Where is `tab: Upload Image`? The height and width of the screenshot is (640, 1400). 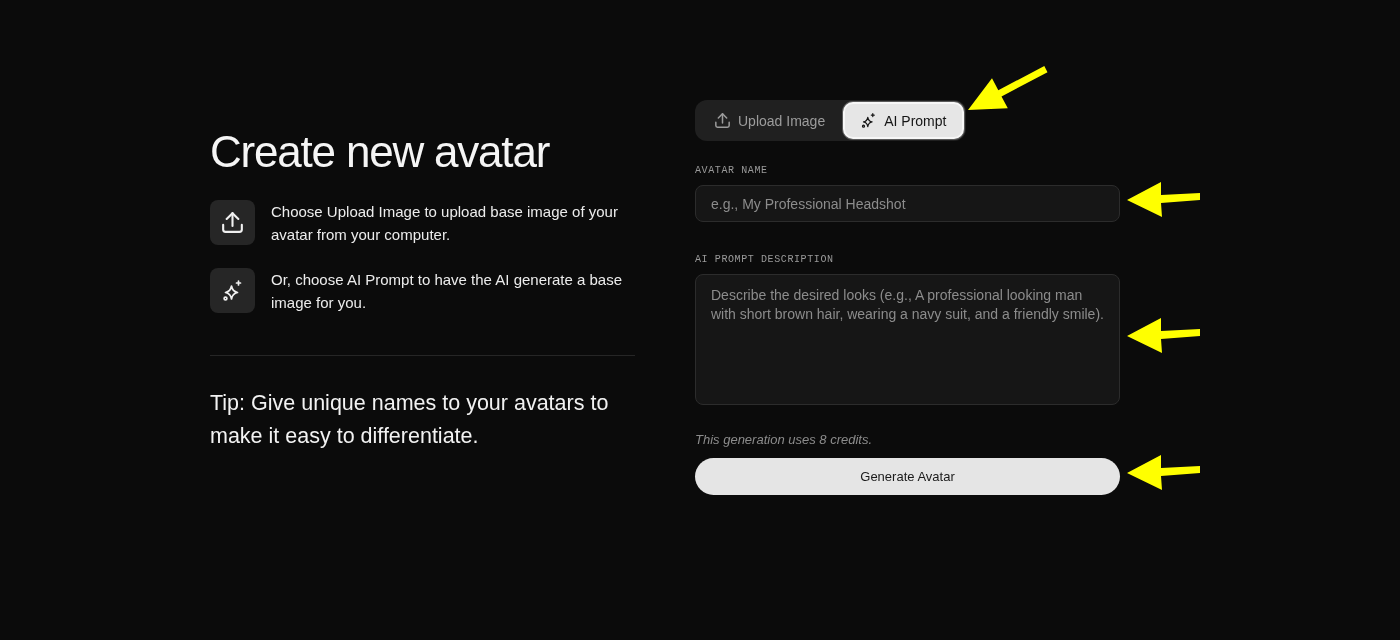 tab: Upload Image is located at coordinates (770, 120).